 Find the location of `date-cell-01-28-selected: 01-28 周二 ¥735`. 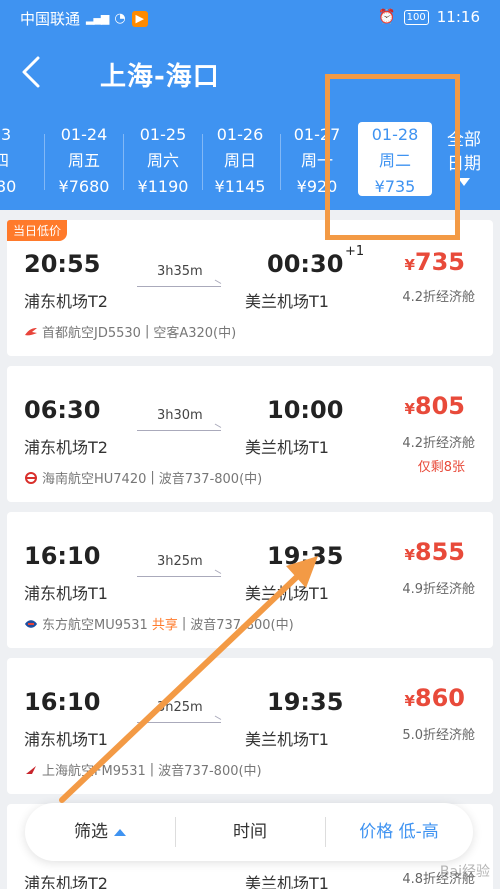

date-cell-01-28-selected: 01-28 周二 ¥735 is located at coordinates (395, 159).